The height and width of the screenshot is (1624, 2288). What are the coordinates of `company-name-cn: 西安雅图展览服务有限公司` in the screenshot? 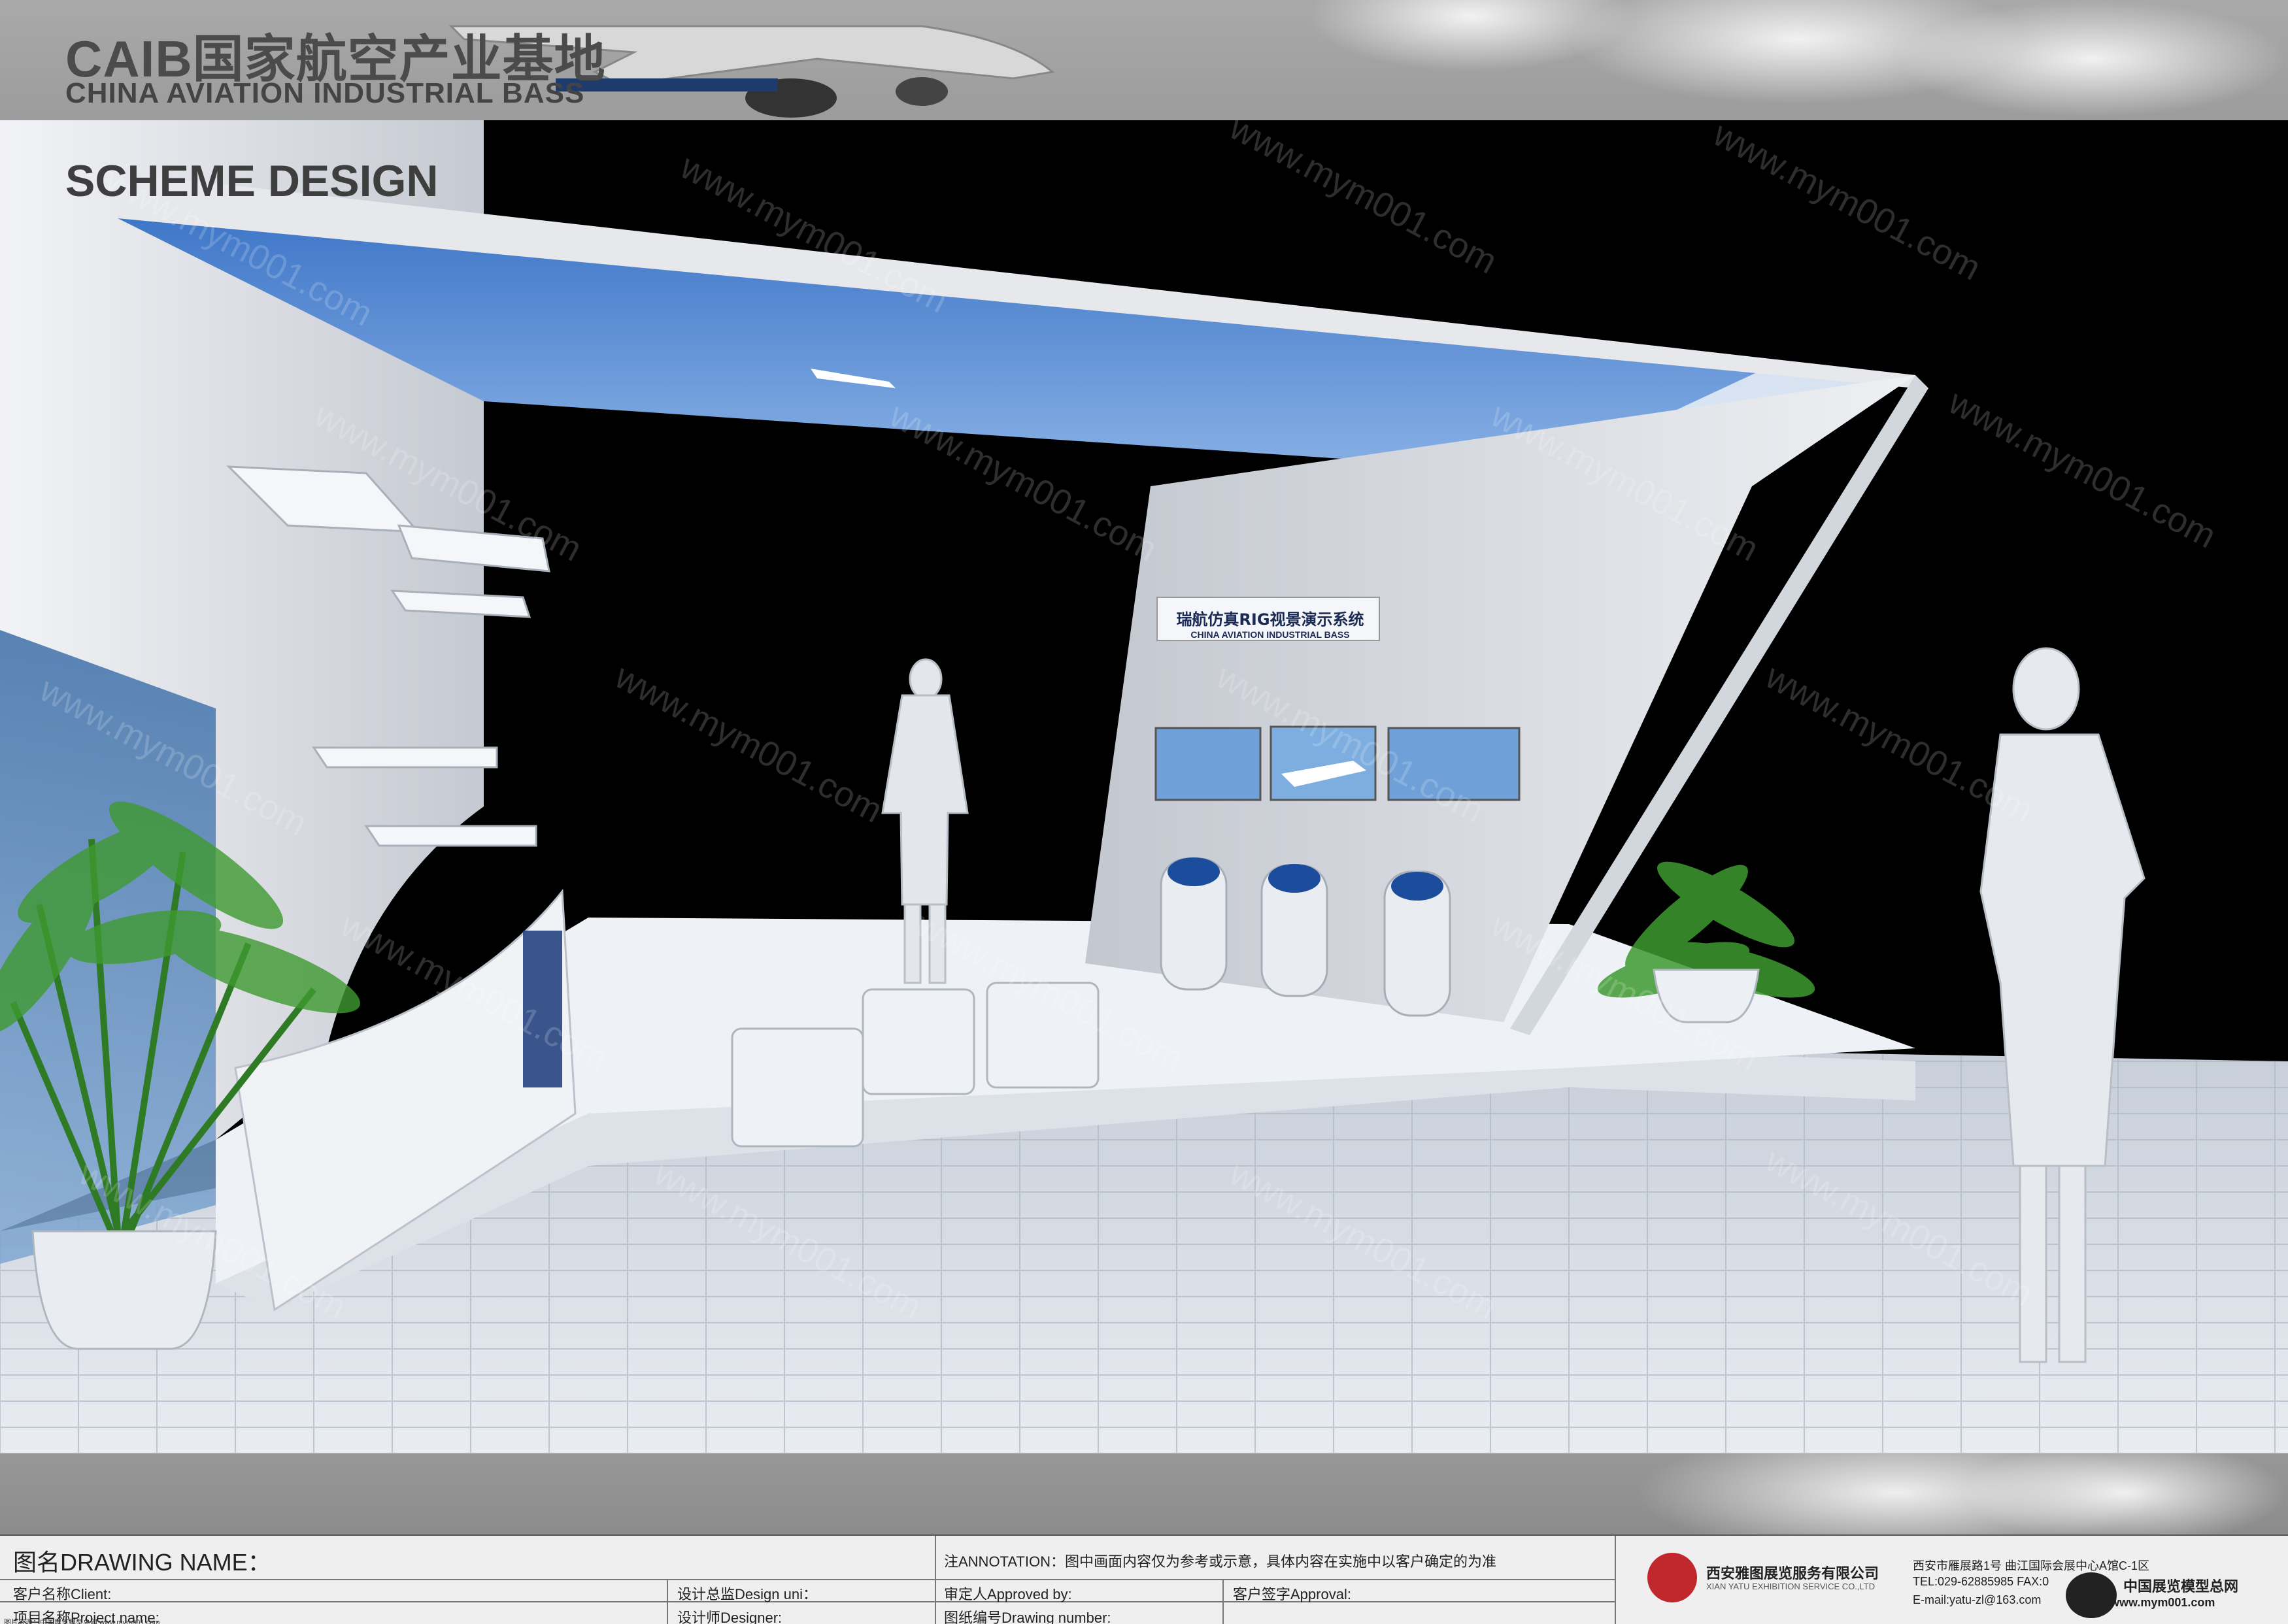 It's located at (1792, 1573).